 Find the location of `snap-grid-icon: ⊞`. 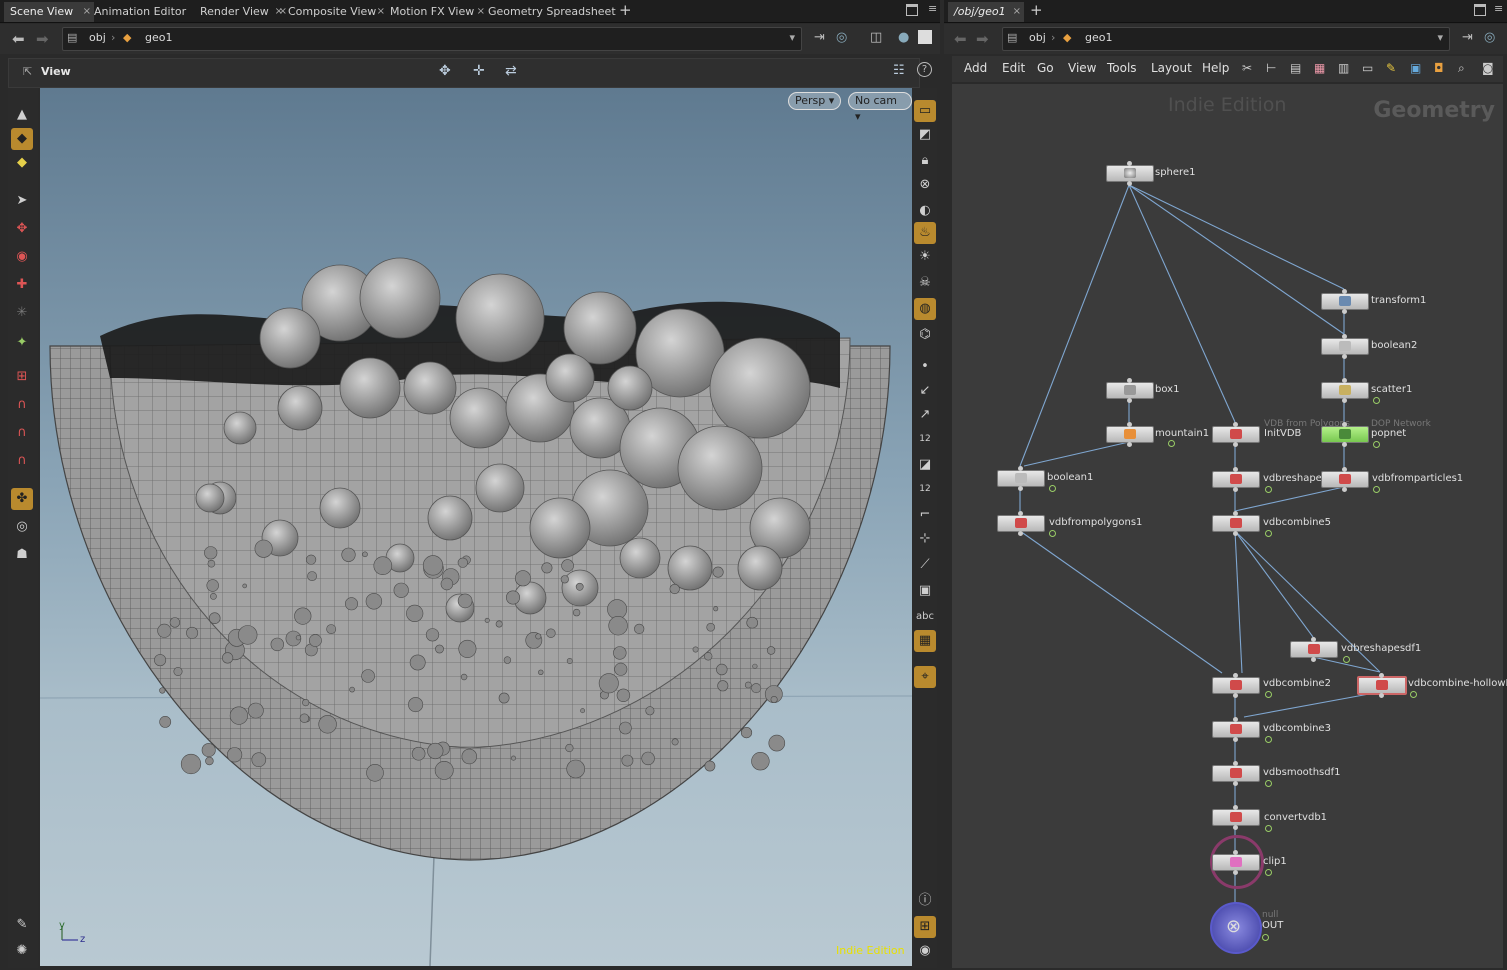

snap-grid-icon: ⊞ is located at coordinates (22, 377).